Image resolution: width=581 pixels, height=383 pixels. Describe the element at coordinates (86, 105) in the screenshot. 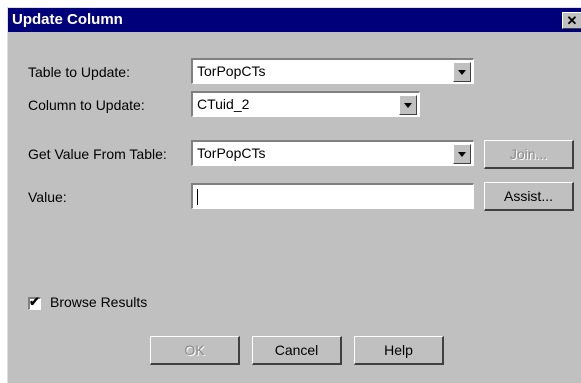

I see `column-to-update-label: Column to Update:` at that location.